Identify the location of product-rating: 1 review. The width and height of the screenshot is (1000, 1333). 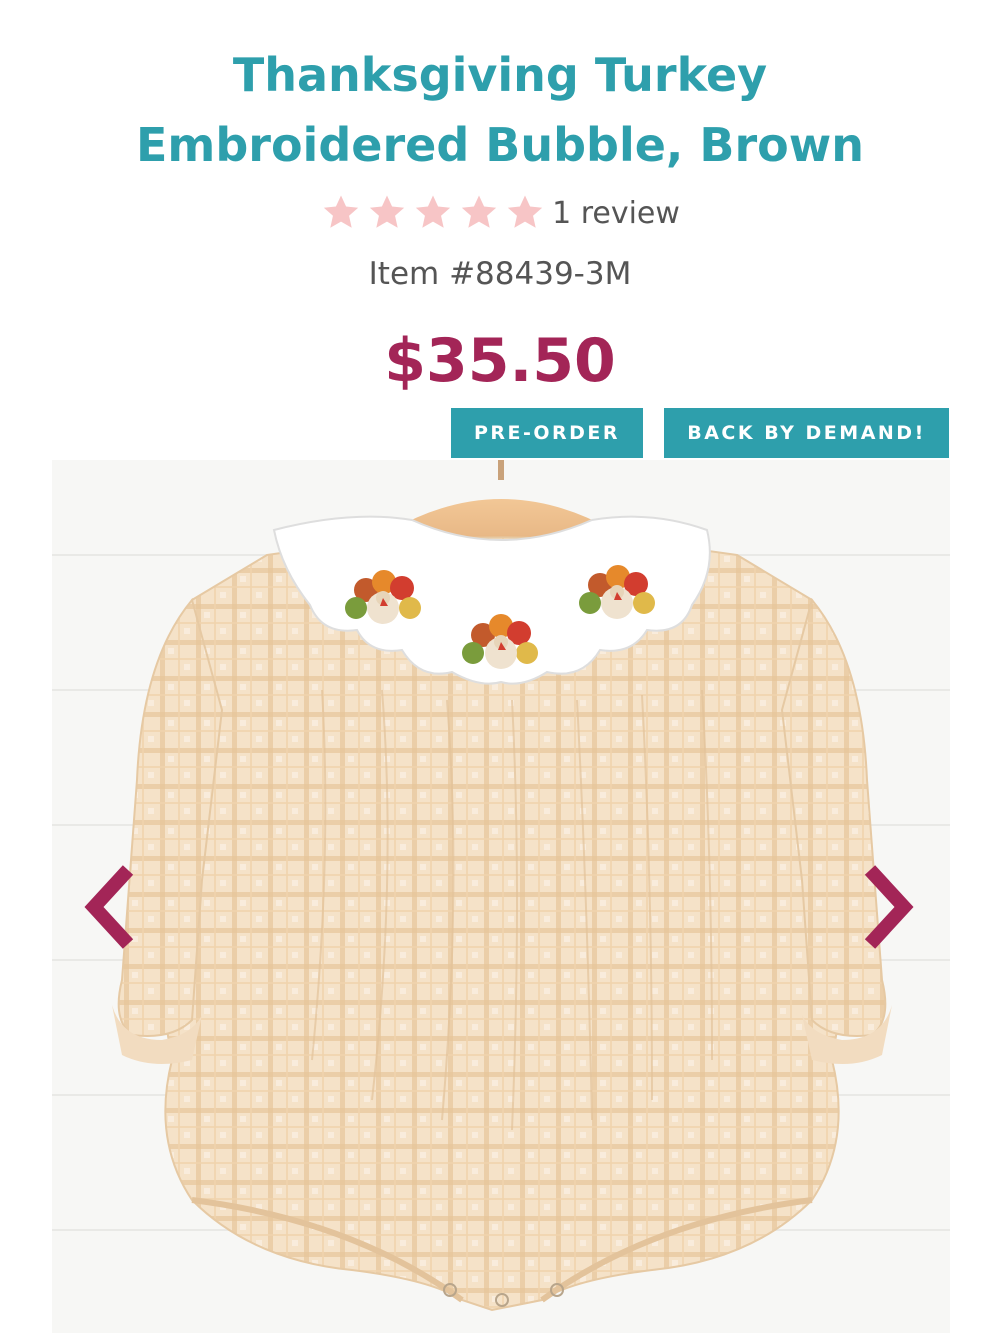
(500, 216).